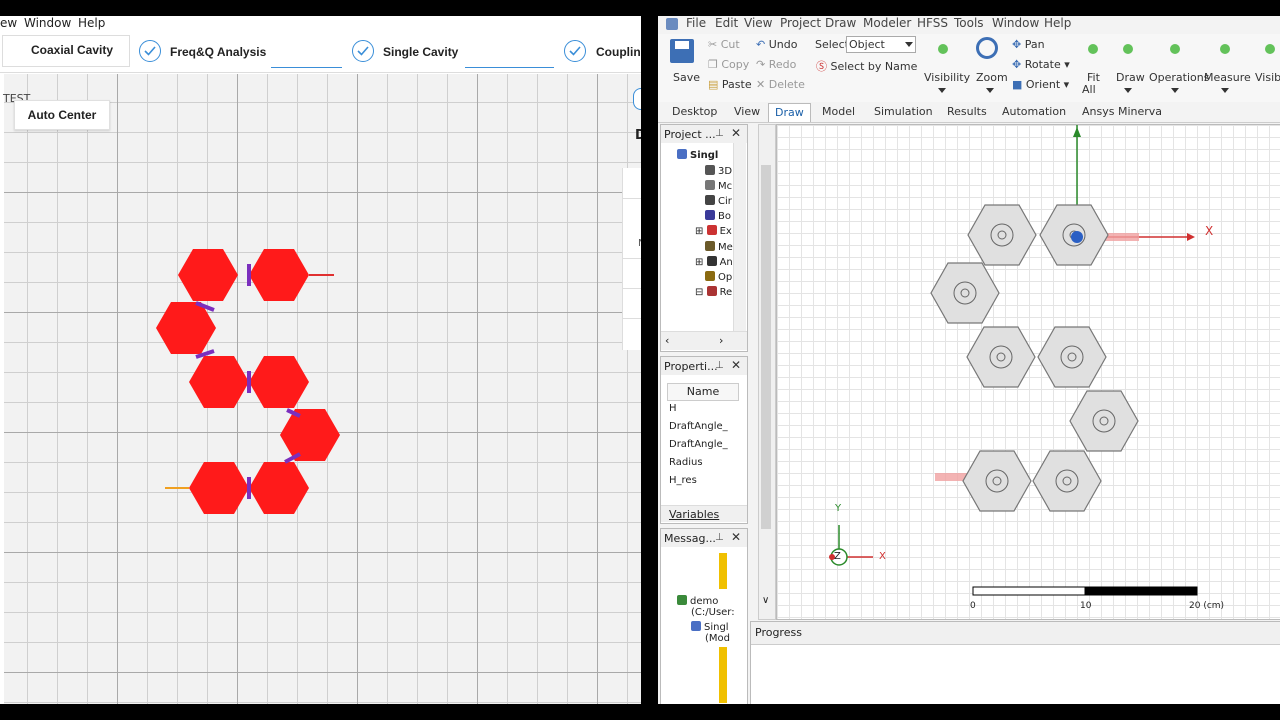  Describe the element at coordinates (1040, 84) in the screenshot. I see `orient-button: ■ Orient ▾` at that location.